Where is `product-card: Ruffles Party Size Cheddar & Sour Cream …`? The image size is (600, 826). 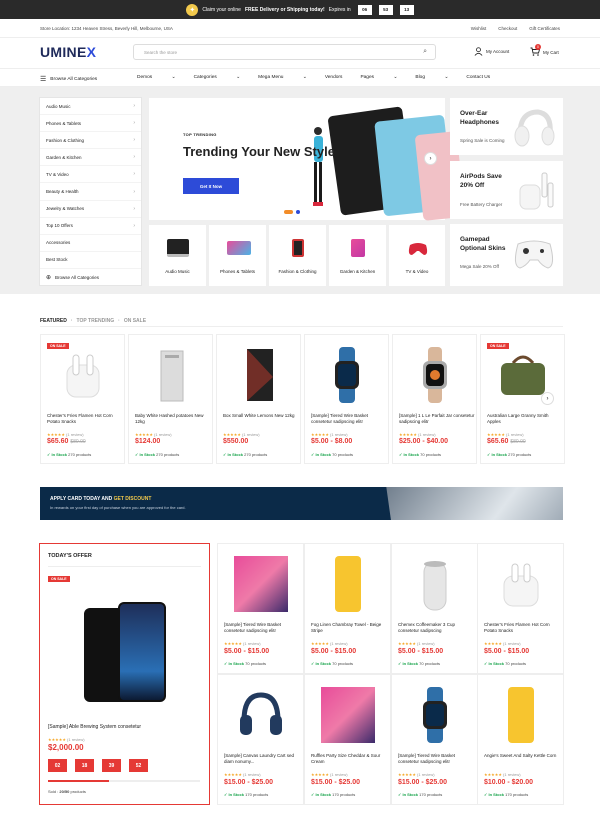 product-card: Ruffles Party Size Cheddar & Sour Cream … is located at coordinates (347, 739).